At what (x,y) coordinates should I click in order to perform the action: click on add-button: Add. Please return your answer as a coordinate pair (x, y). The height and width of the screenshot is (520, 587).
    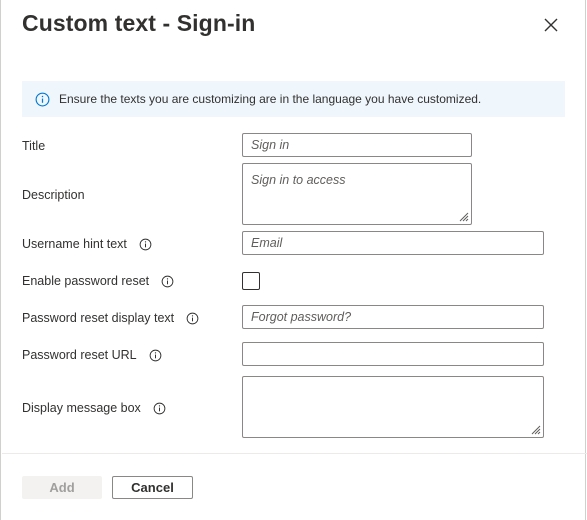
    Looking at the image, I should click on (62, 487).